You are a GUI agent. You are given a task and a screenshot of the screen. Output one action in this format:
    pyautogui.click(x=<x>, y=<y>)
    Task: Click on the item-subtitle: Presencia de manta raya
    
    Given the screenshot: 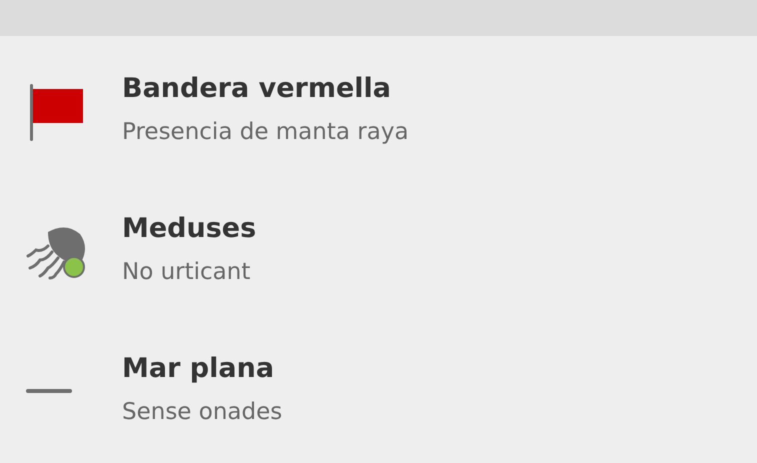 What is the action you would take?
    pyautogui.click(x=265, y=132)
    